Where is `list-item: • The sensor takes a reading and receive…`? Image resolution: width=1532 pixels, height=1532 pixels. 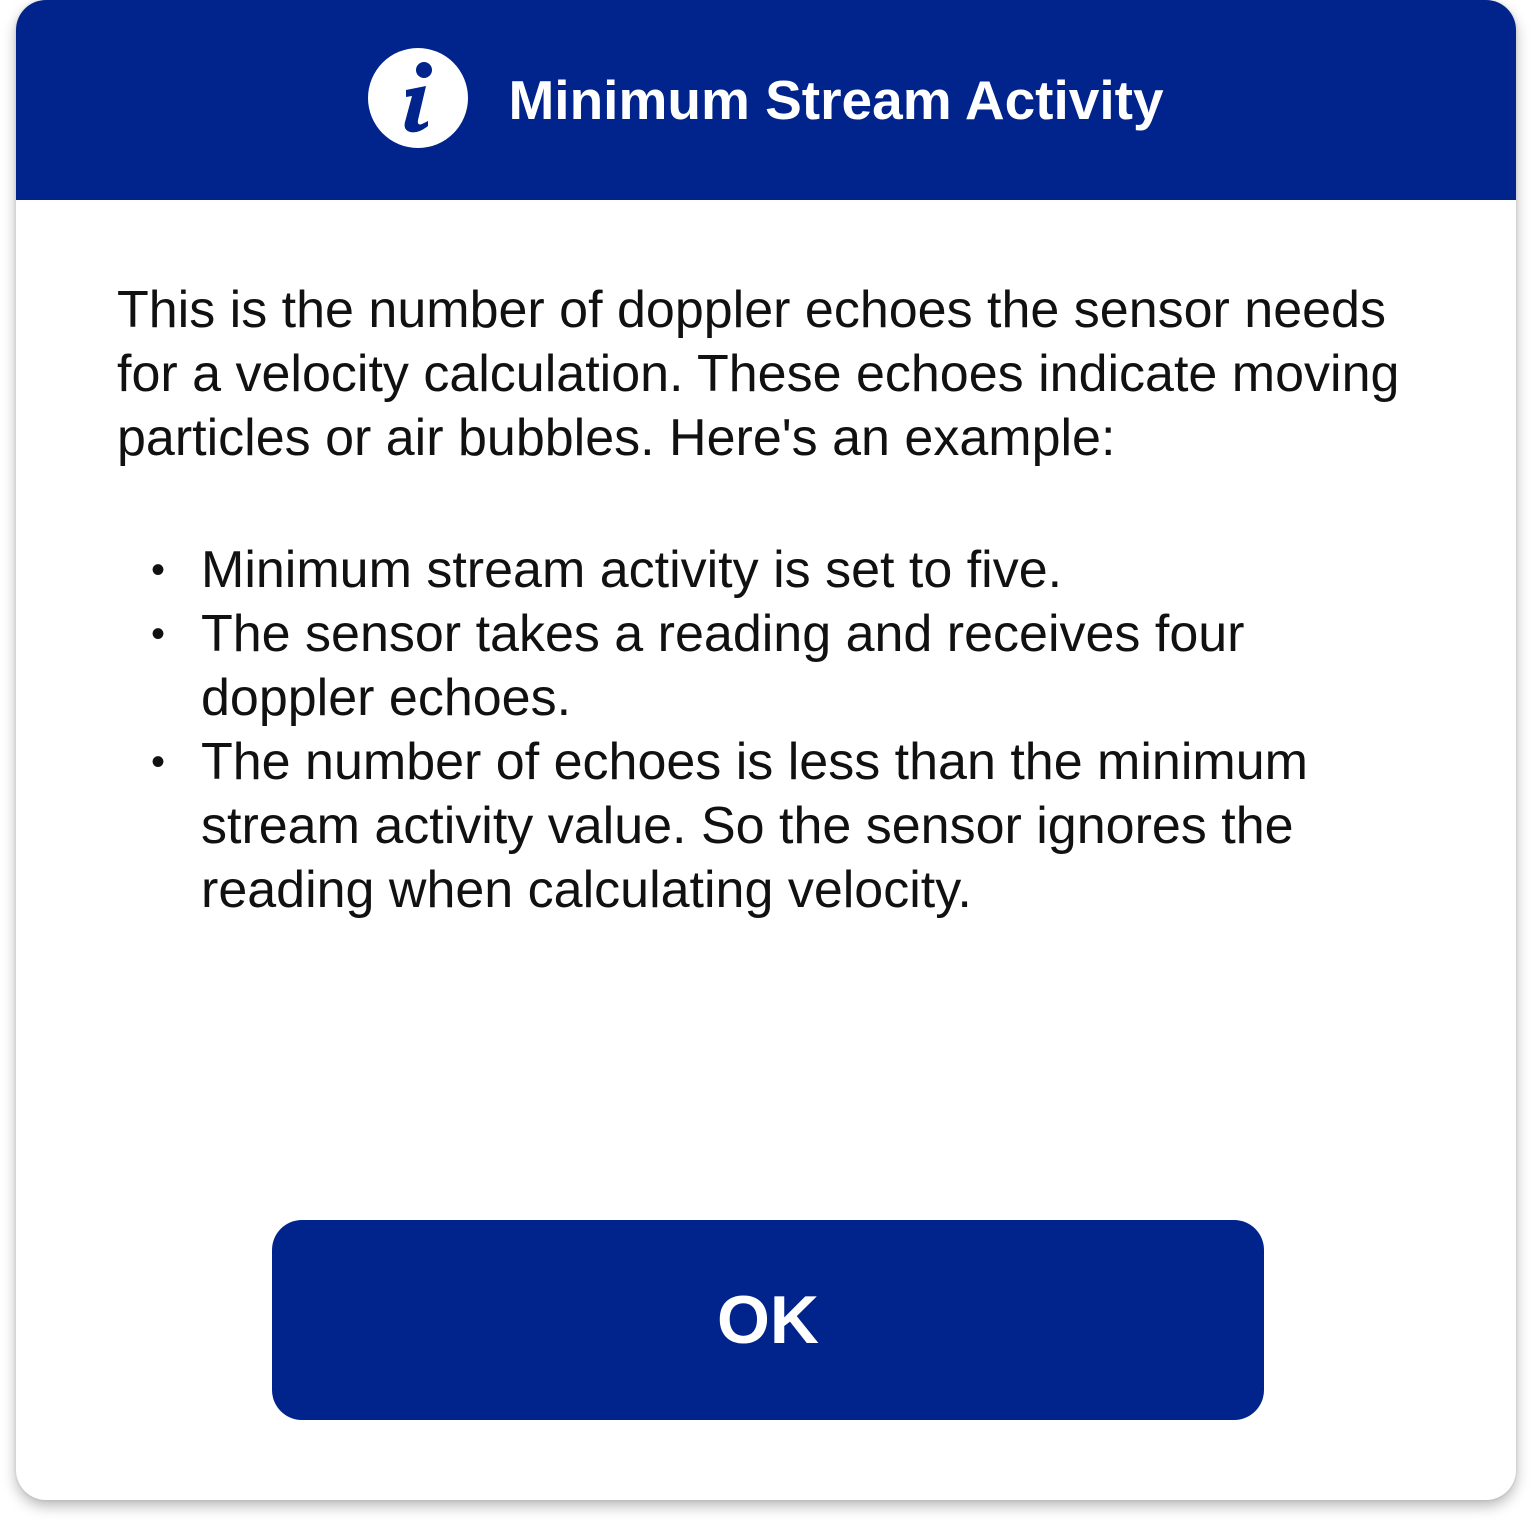
list-item: • The sensor takes a reading and receive… is located at coordinates (767, 666).